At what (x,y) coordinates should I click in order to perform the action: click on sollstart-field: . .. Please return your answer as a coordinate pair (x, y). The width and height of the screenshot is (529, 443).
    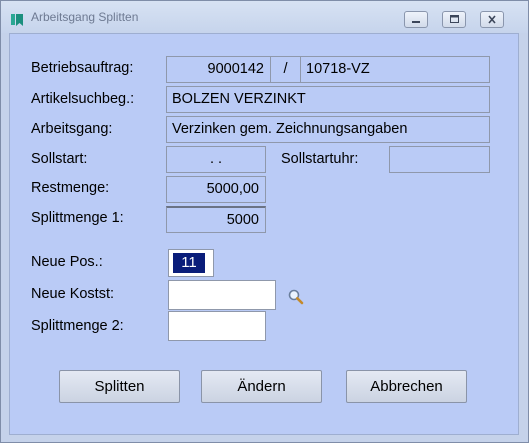
    Looking at the image, I should click on (216, 159).